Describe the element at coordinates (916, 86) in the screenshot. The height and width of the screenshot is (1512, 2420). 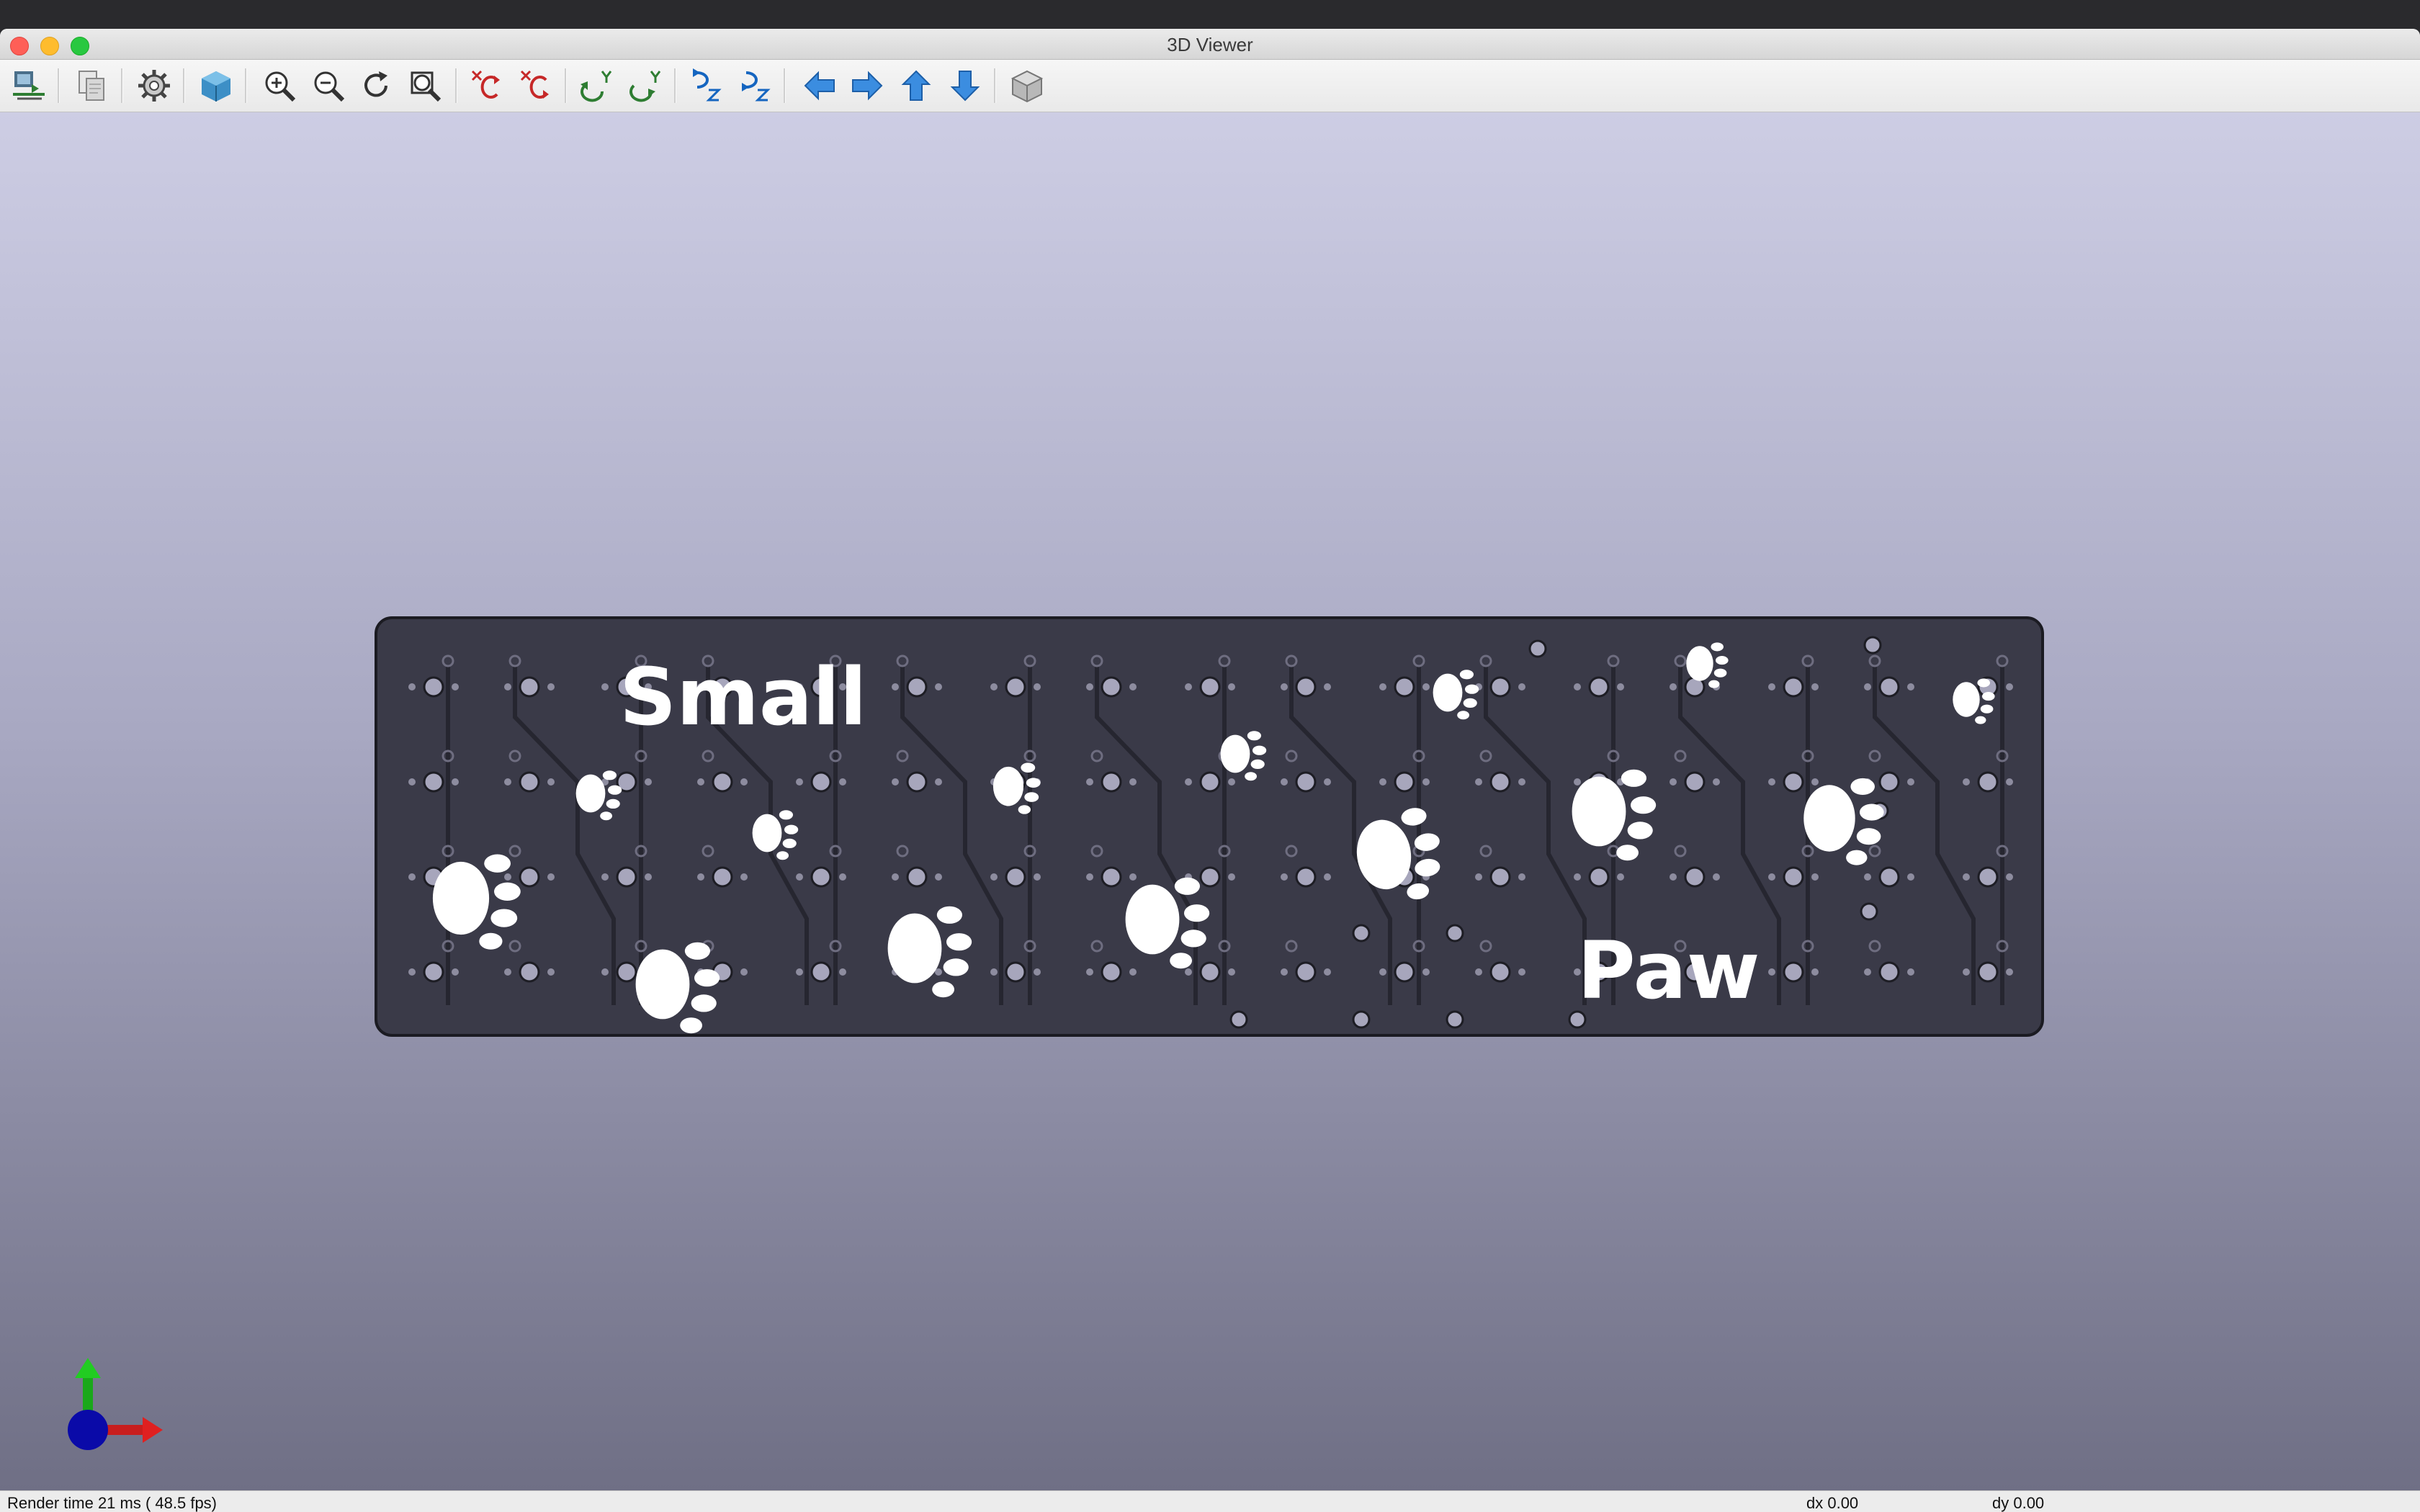
I see `pan-up-icon` at that location.